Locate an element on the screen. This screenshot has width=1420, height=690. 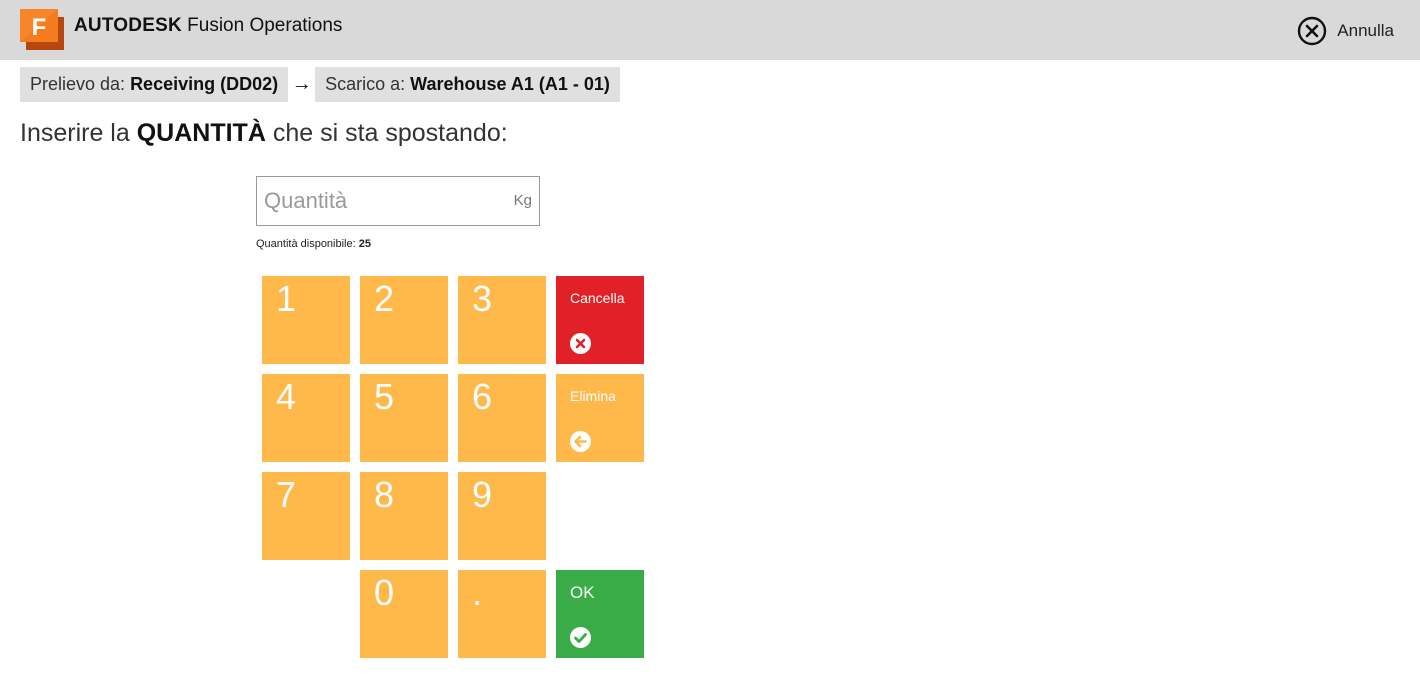
key-digit: 1 is located at coordinates (286, 298).